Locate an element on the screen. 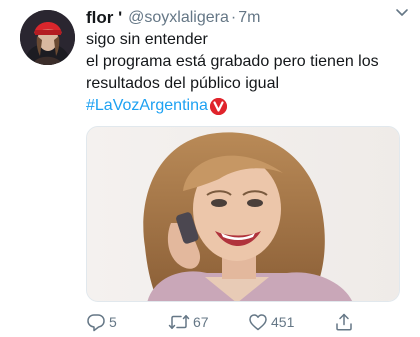 This screenshot has height=337, width=420. avatar is located at coordinates (47, 37).